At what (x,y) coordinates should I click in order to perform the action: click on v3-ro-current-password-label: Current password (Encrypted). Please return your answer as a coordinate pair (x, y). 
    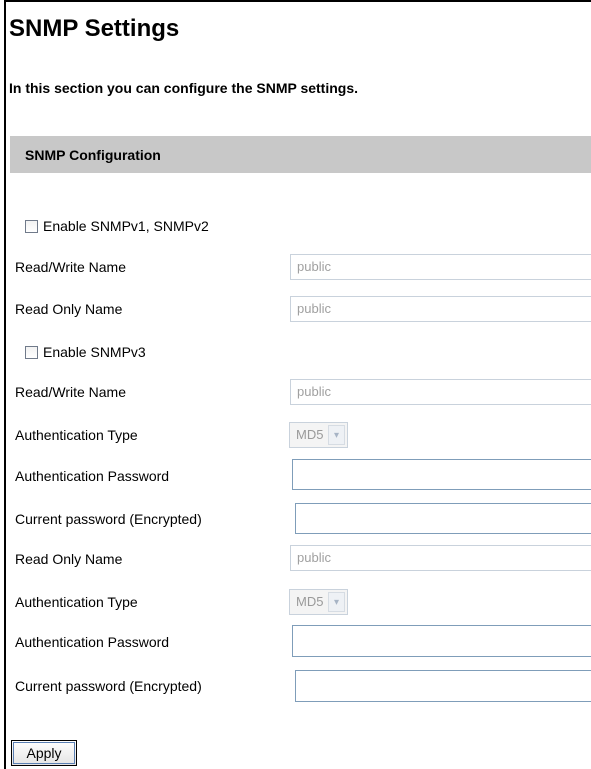
    Looking at the image, I should click on (108, 686).